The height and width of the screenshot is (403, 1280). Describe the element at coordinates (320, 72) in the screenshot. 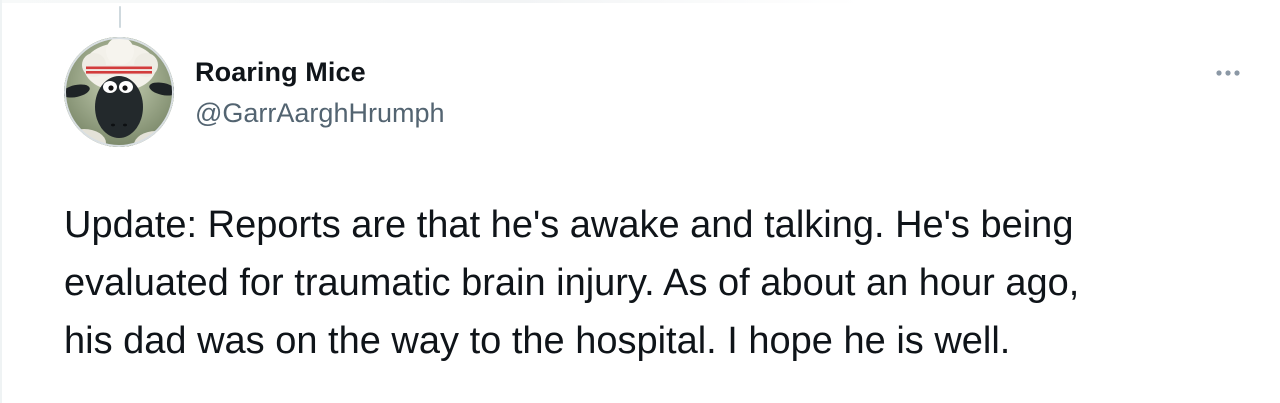

I see `author-display-name: Roaring Mice` at that location.